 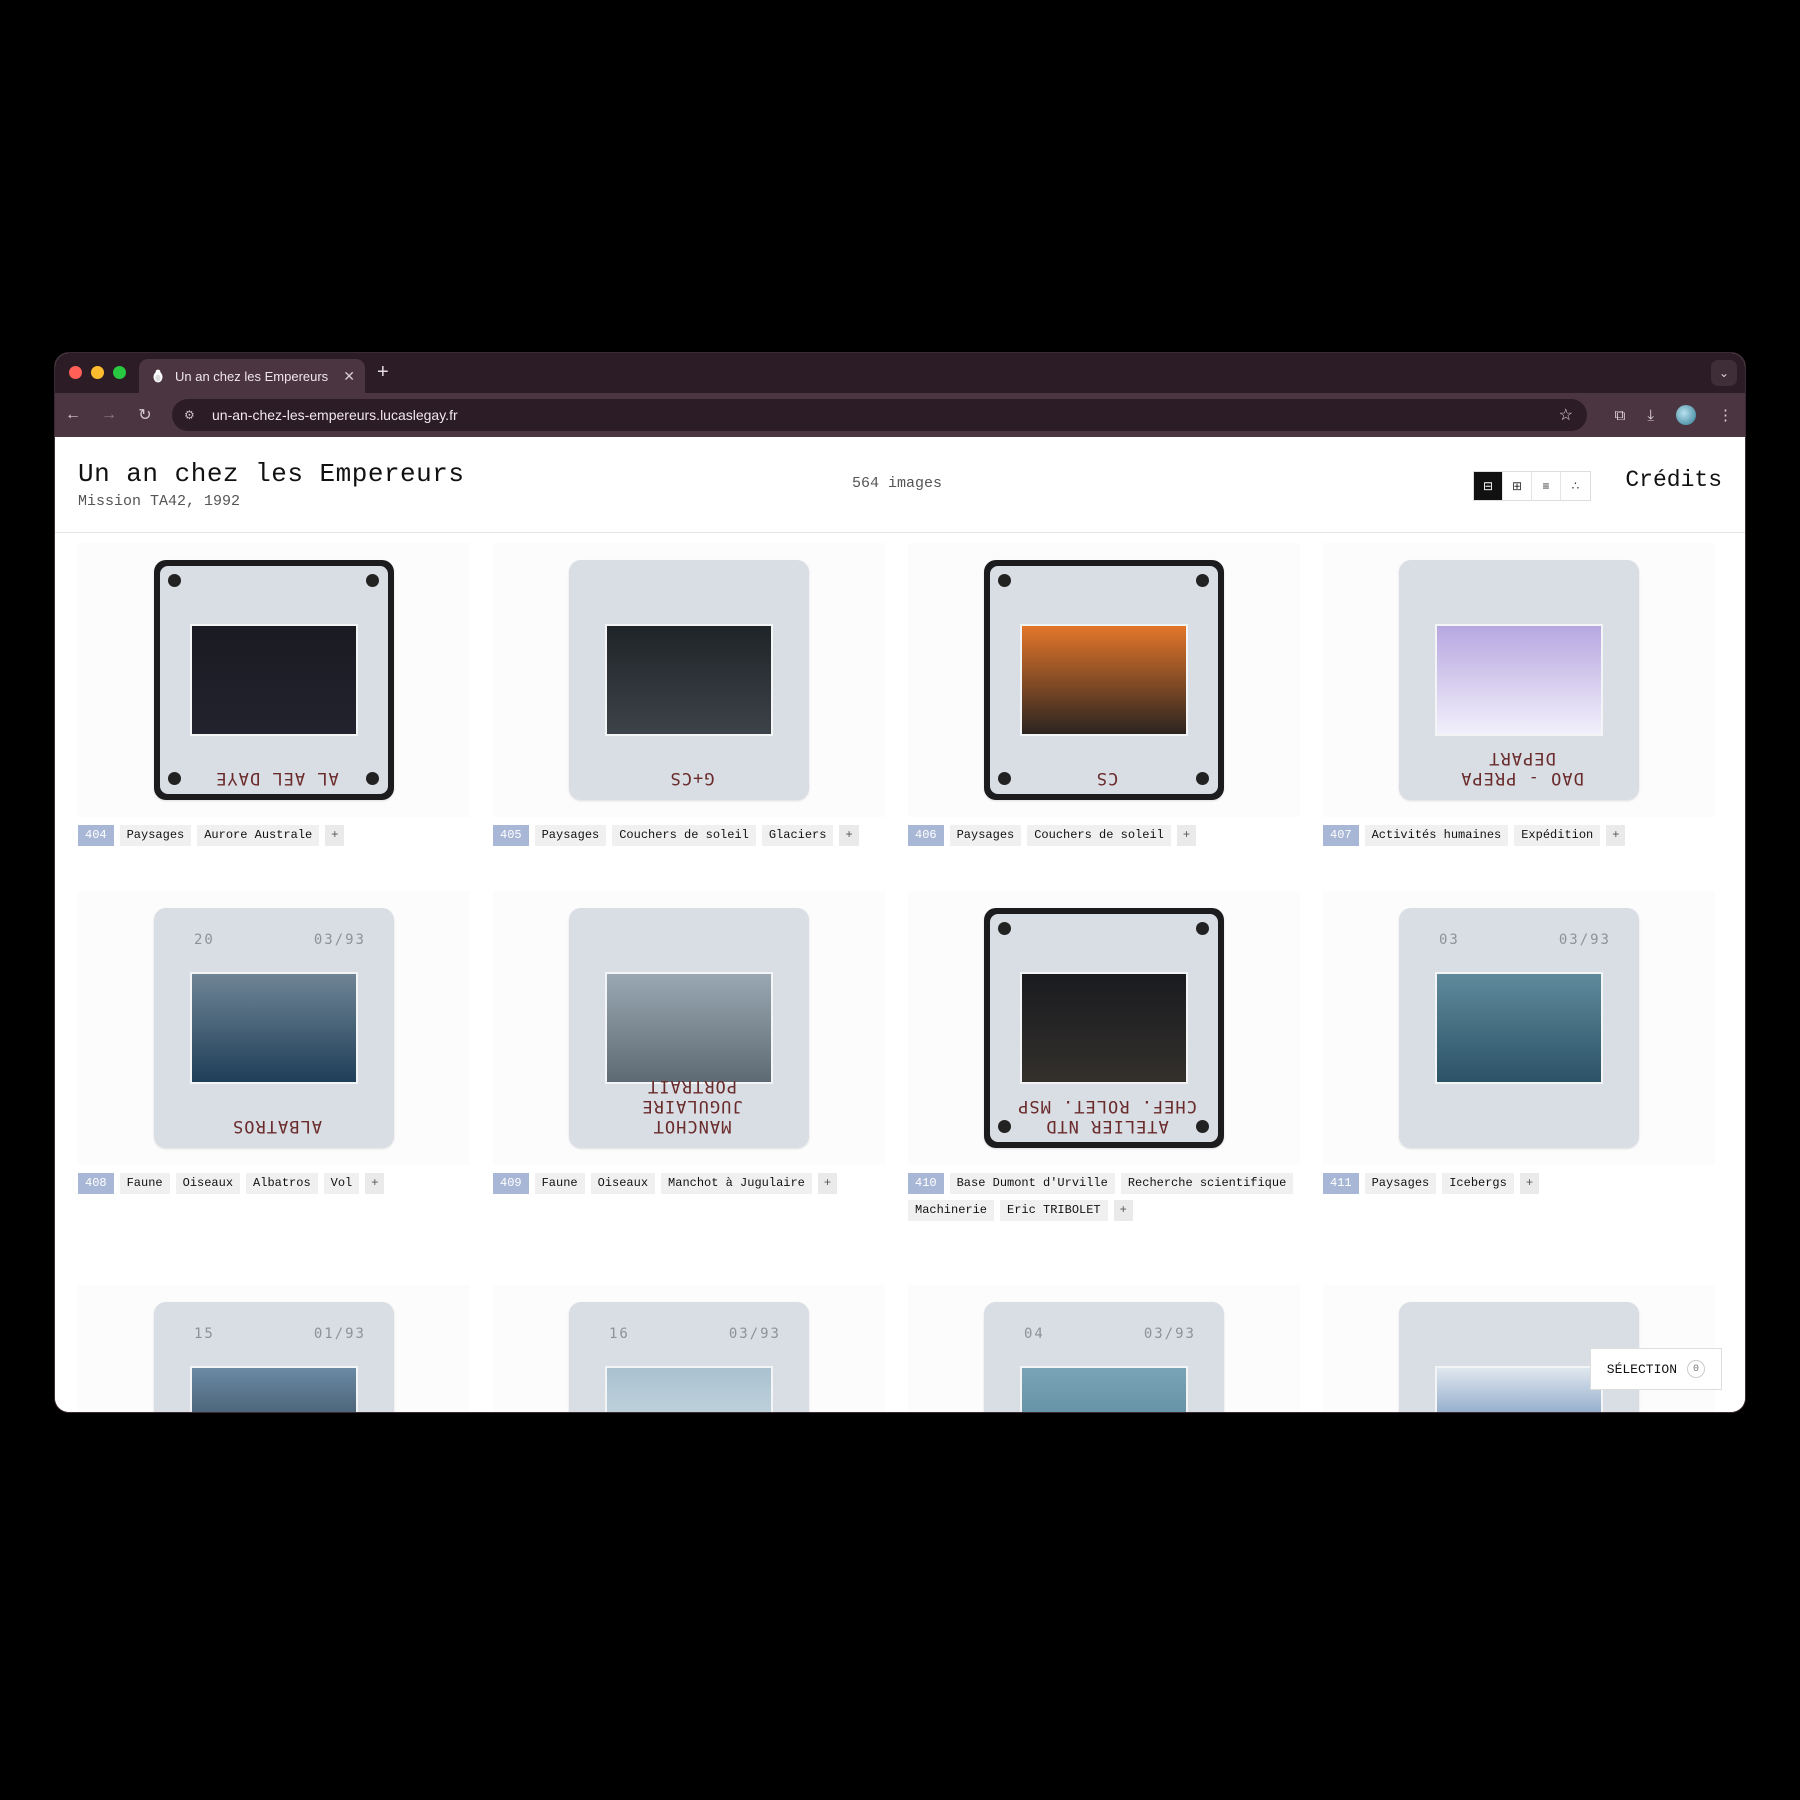 I want to click on minimize-window-button, so click(x=97, y=372).